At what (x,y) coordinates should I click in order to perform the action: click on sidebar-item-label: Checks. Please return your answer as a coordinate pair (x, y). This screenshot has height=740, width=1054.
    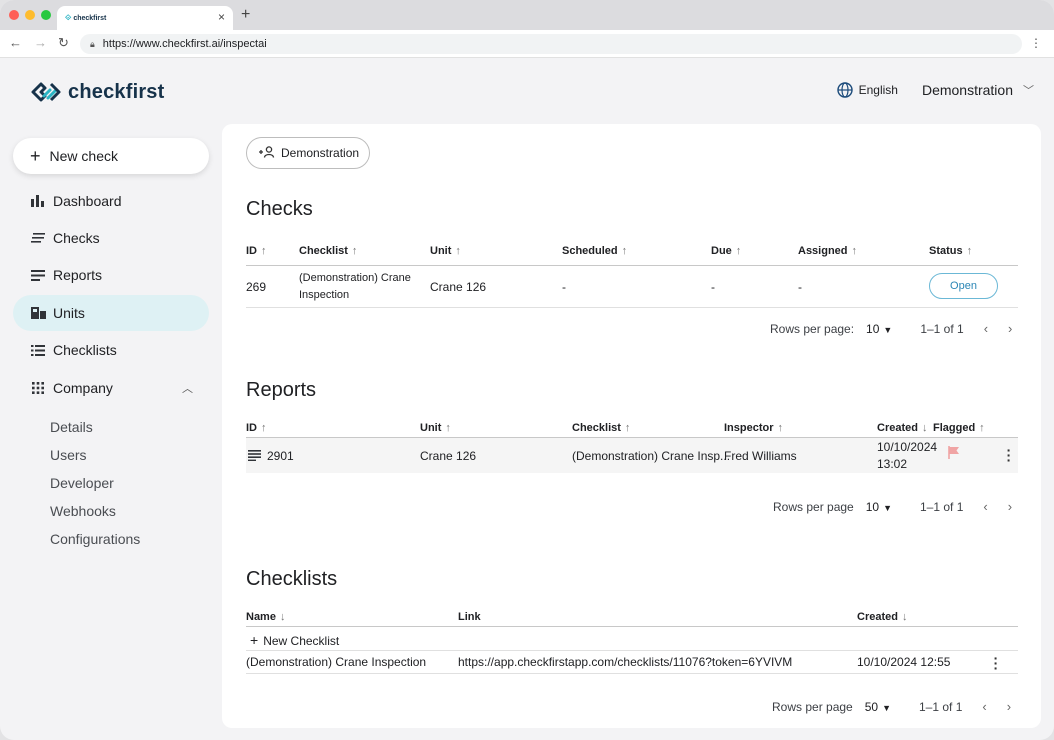
    Looking at the image, I should click on (76, 238).